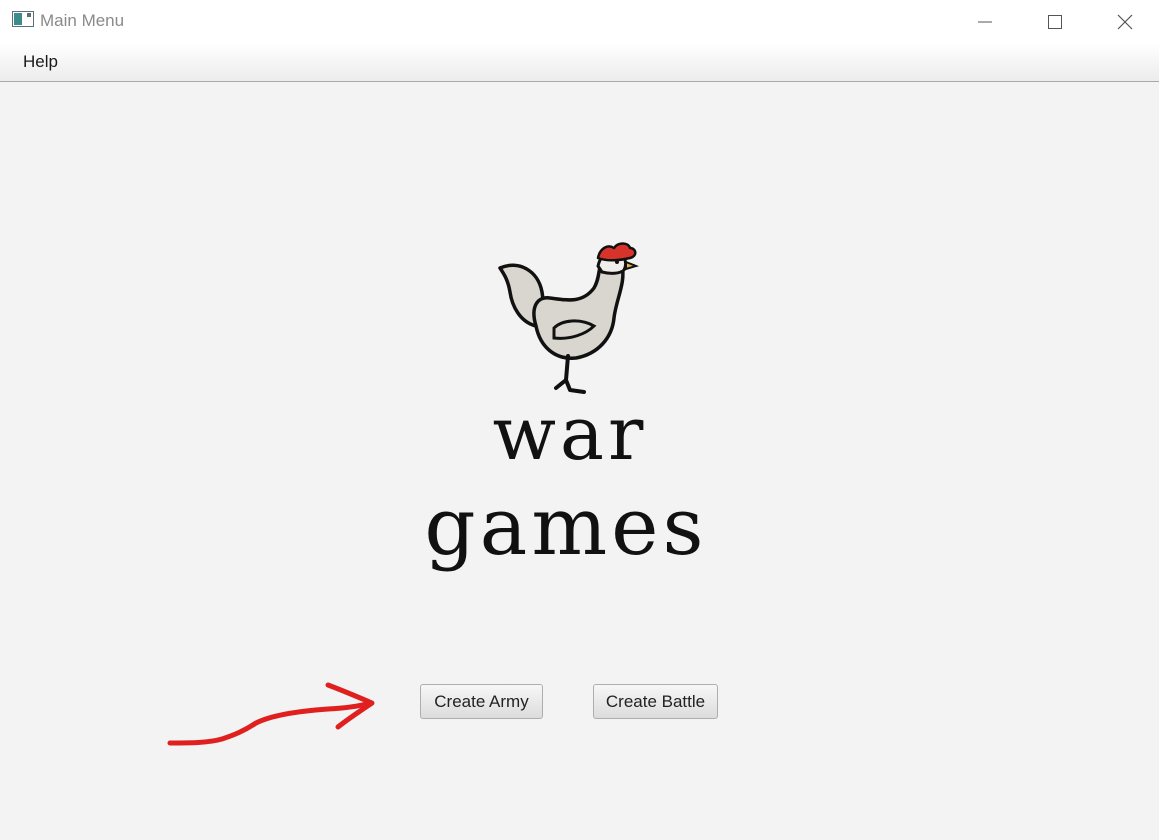 The height and width of the screenshot is (840, 1159). What do you see at coordinates (569, 318) in the screenshot?
I see `rooster-icon` at bounding box center [569, 318].